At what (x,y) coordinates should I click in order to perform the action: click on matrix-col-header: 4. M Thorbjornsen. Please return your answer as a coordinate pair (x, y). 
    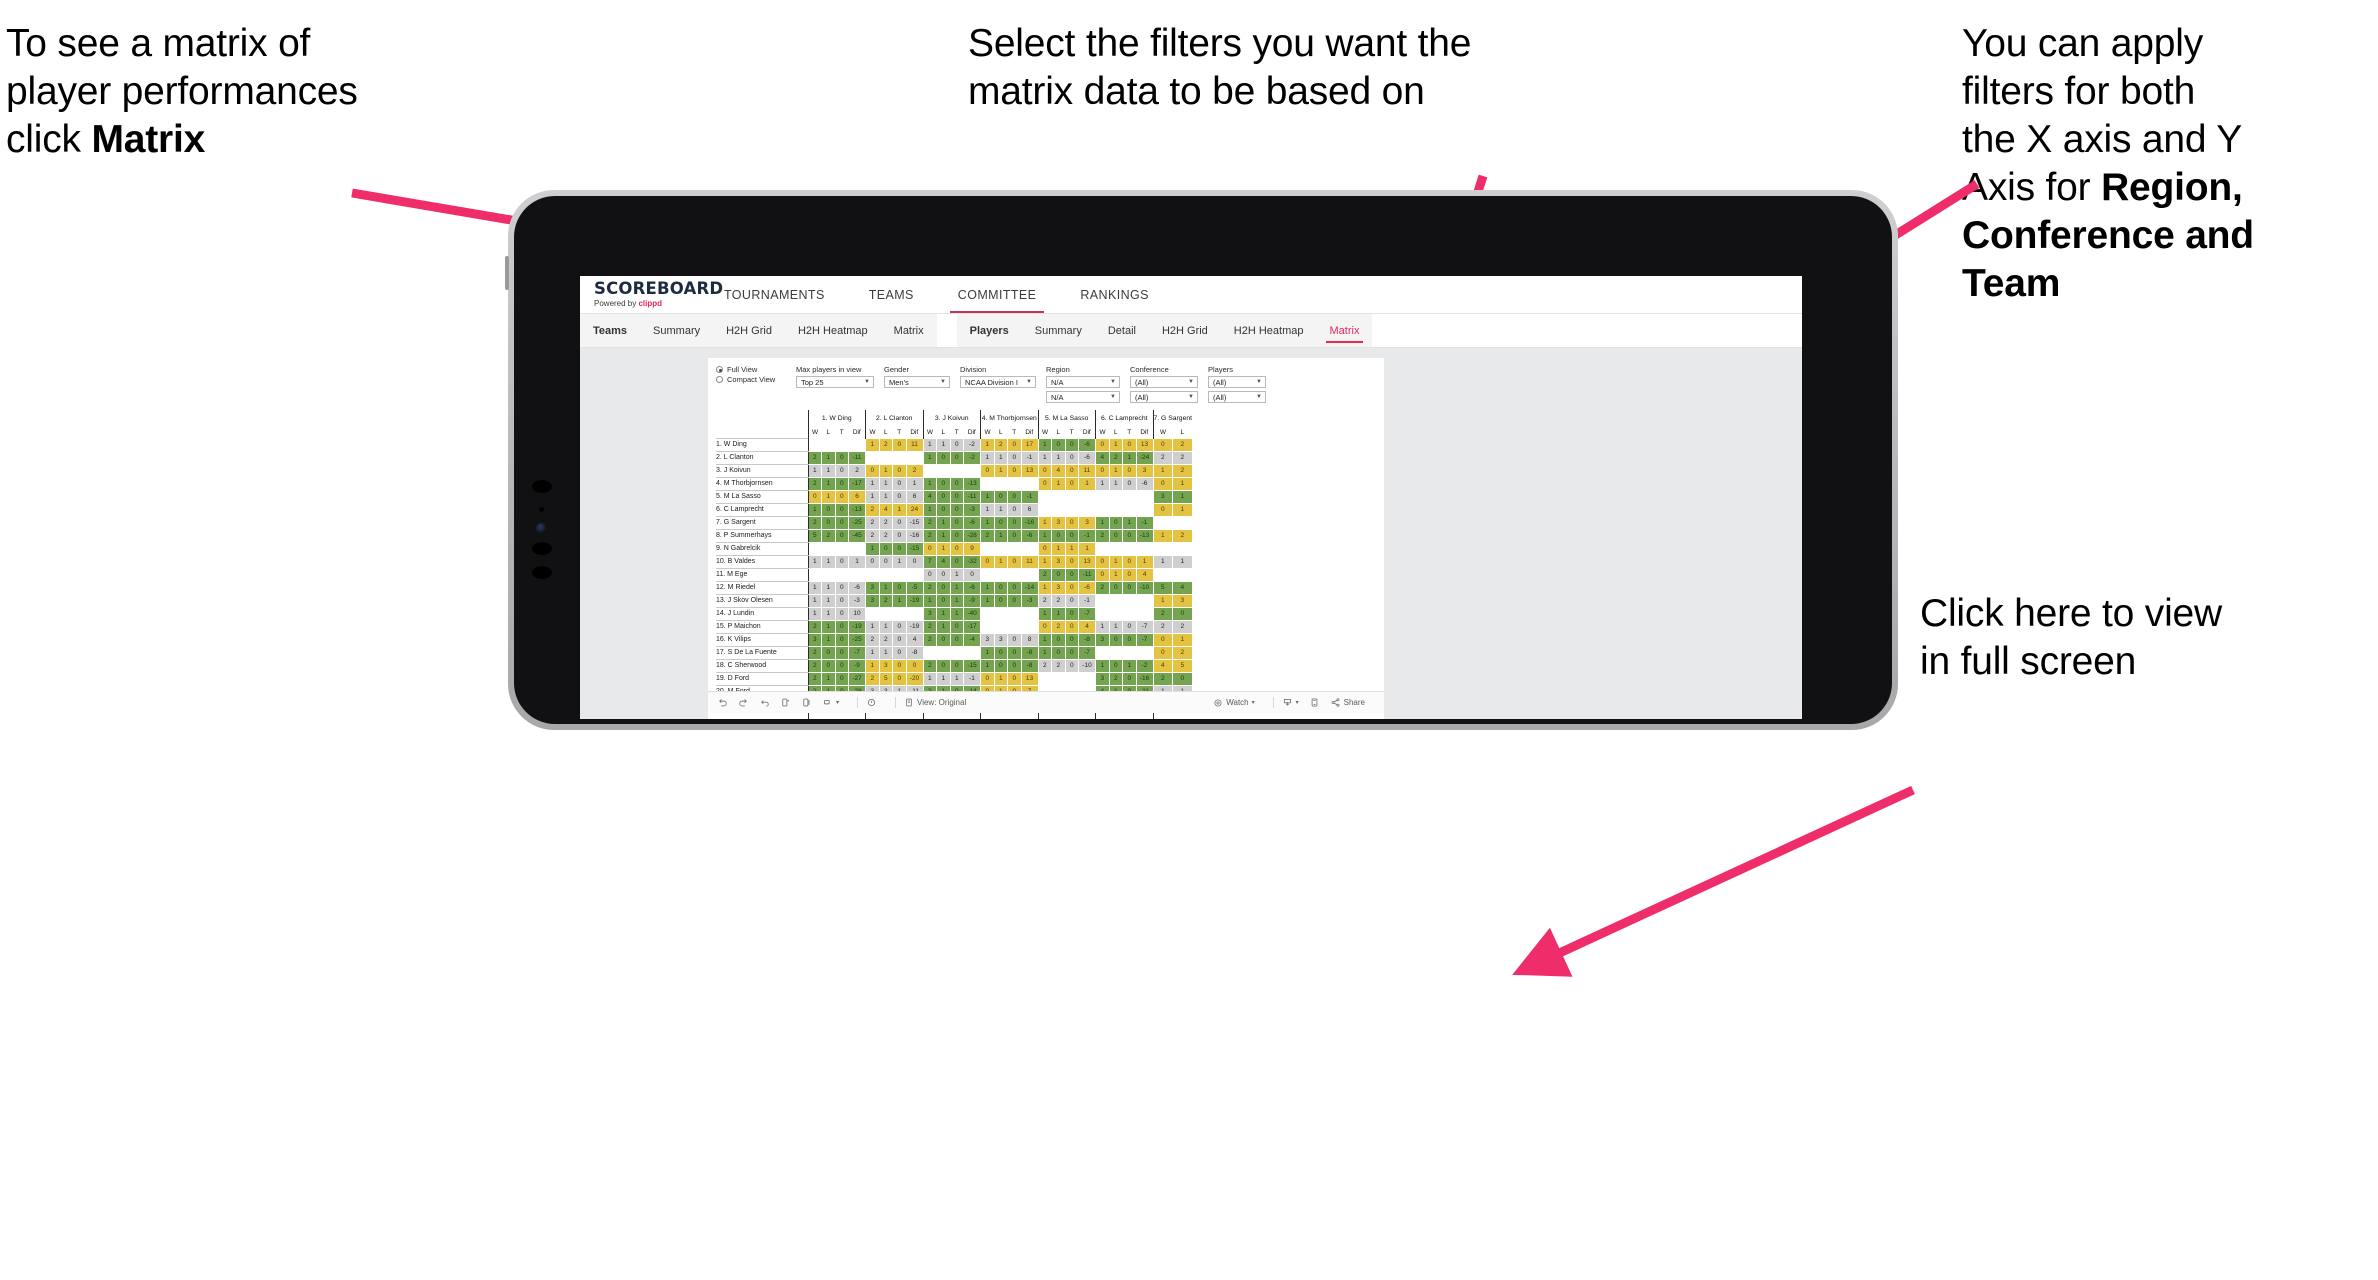
    Looking at the image, I should click on (1009, 418).